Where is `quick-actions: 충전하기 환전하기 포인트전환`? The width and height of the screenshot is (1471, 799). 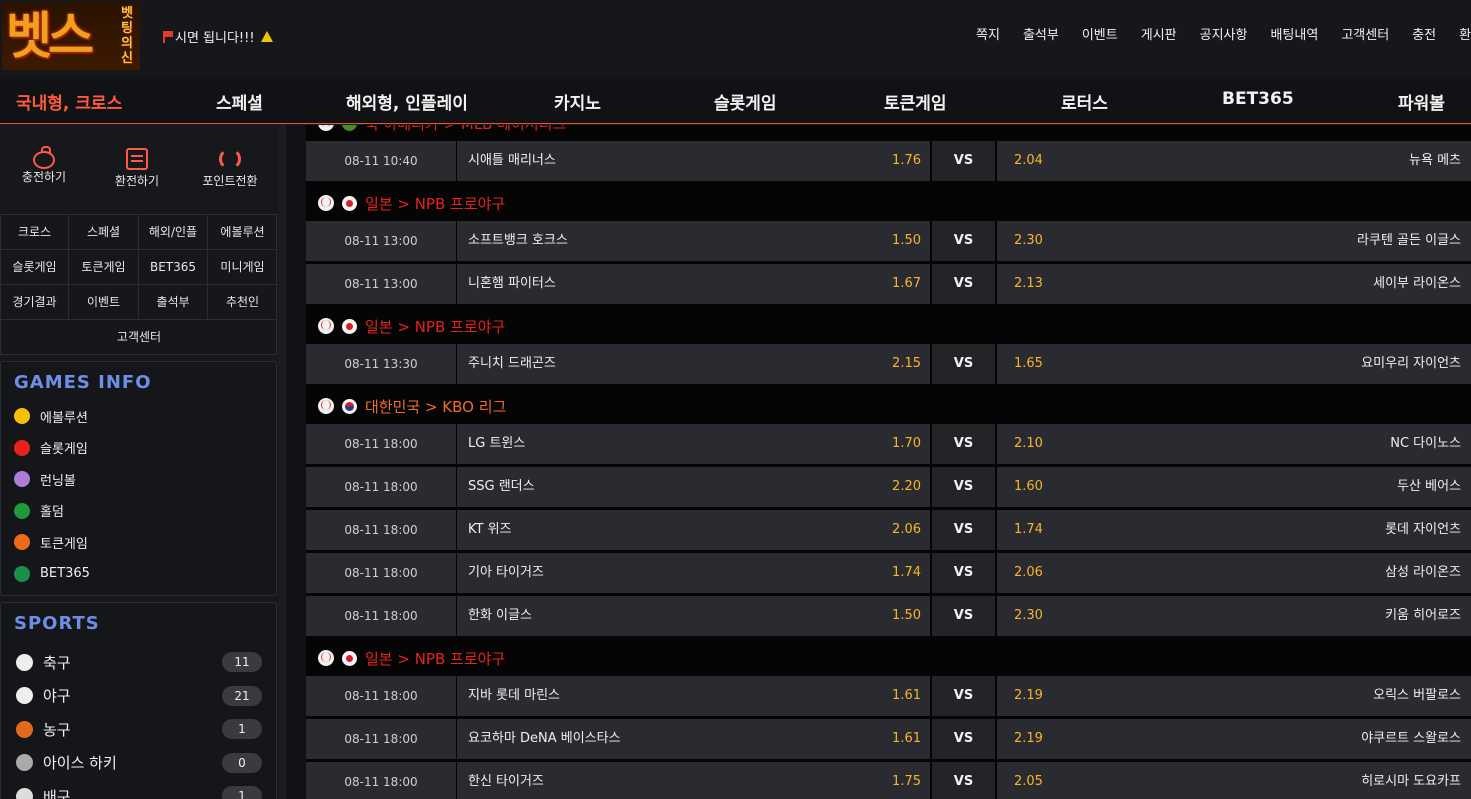 quick-actions: 충전하기 환전하기 포인트전환 is located at coordinates (139, 168).